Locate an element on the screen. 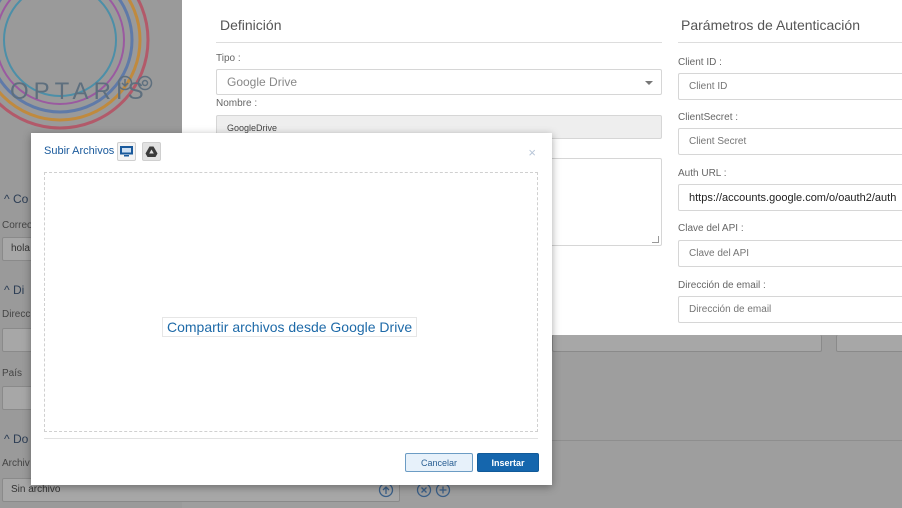 The width and height of the screenshot is (902, 508). google-drive-icon is located at coordinates (151, 151).